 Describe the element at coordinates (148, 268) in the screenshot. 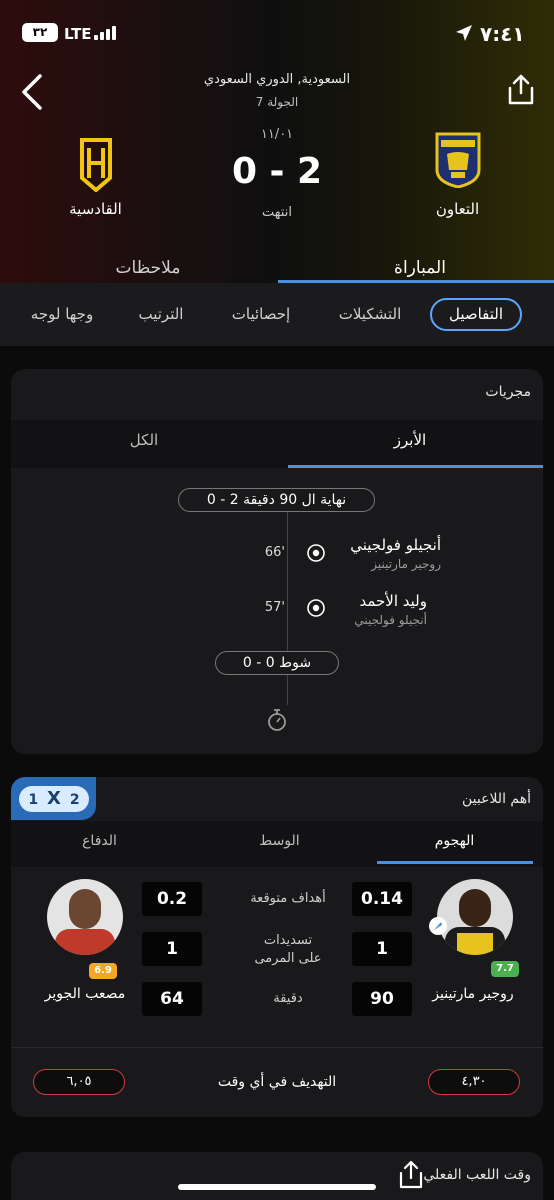

I see `tab-notes: ملاحظات` at that location.